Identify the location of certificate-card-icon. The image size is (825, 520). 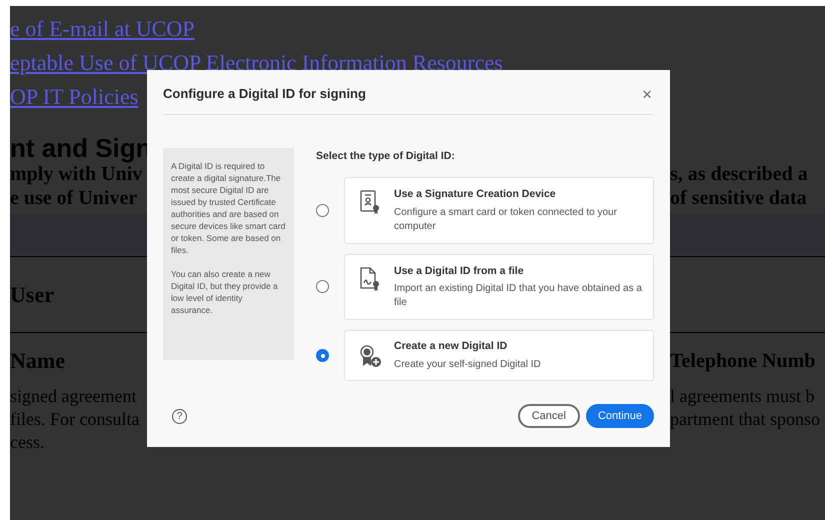
(370, 201).